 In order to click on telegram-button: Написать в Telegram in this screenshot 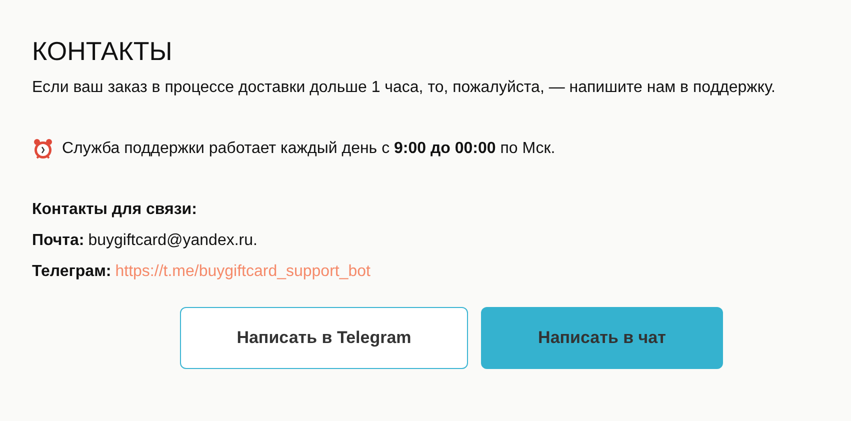, I will do `click(324, 338)`.